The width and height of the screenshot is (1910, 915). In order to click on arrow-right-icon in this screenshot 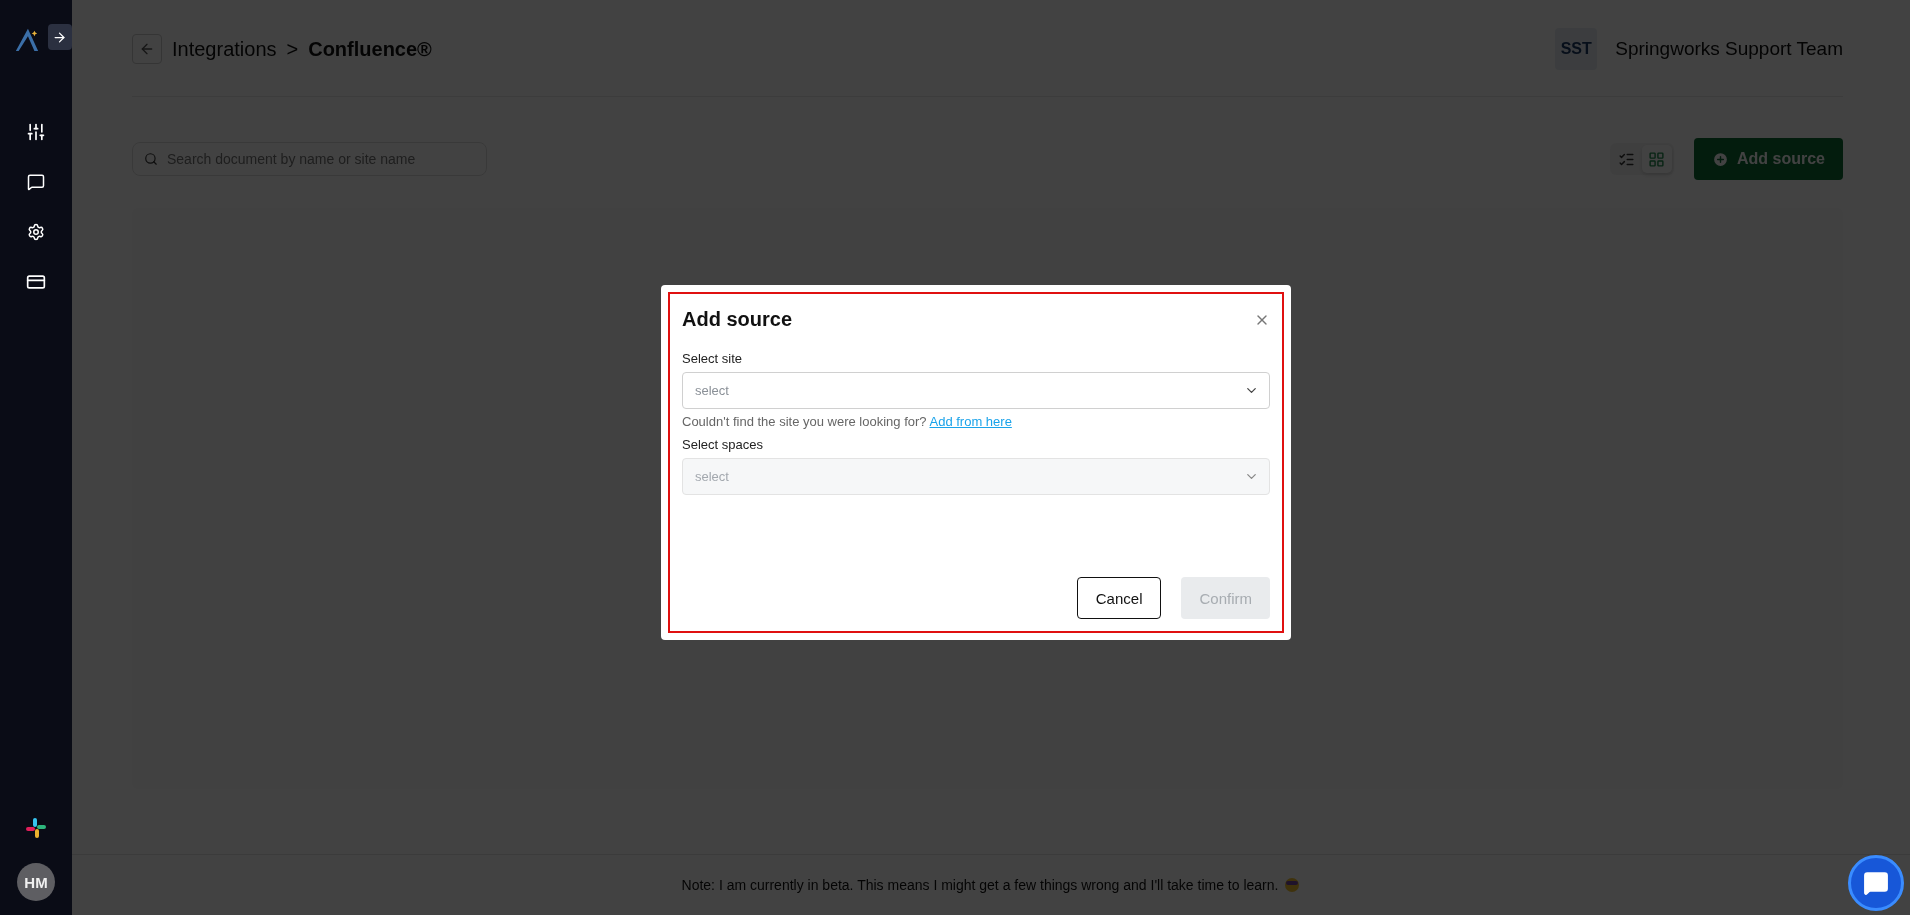, I will do `click(60, 37)`.